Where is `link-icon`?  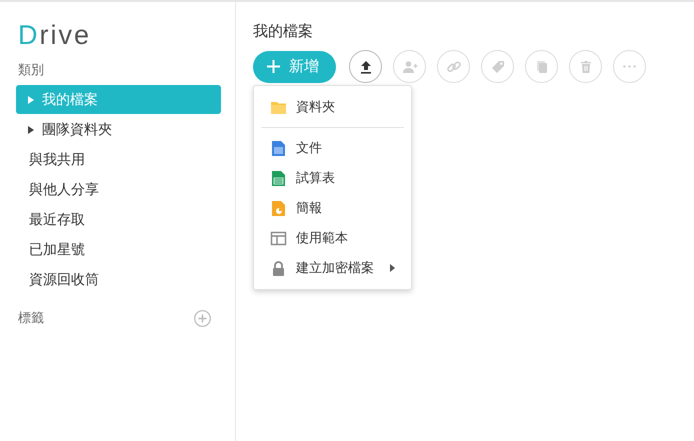
link-icon is located at coordinates (454, 66).